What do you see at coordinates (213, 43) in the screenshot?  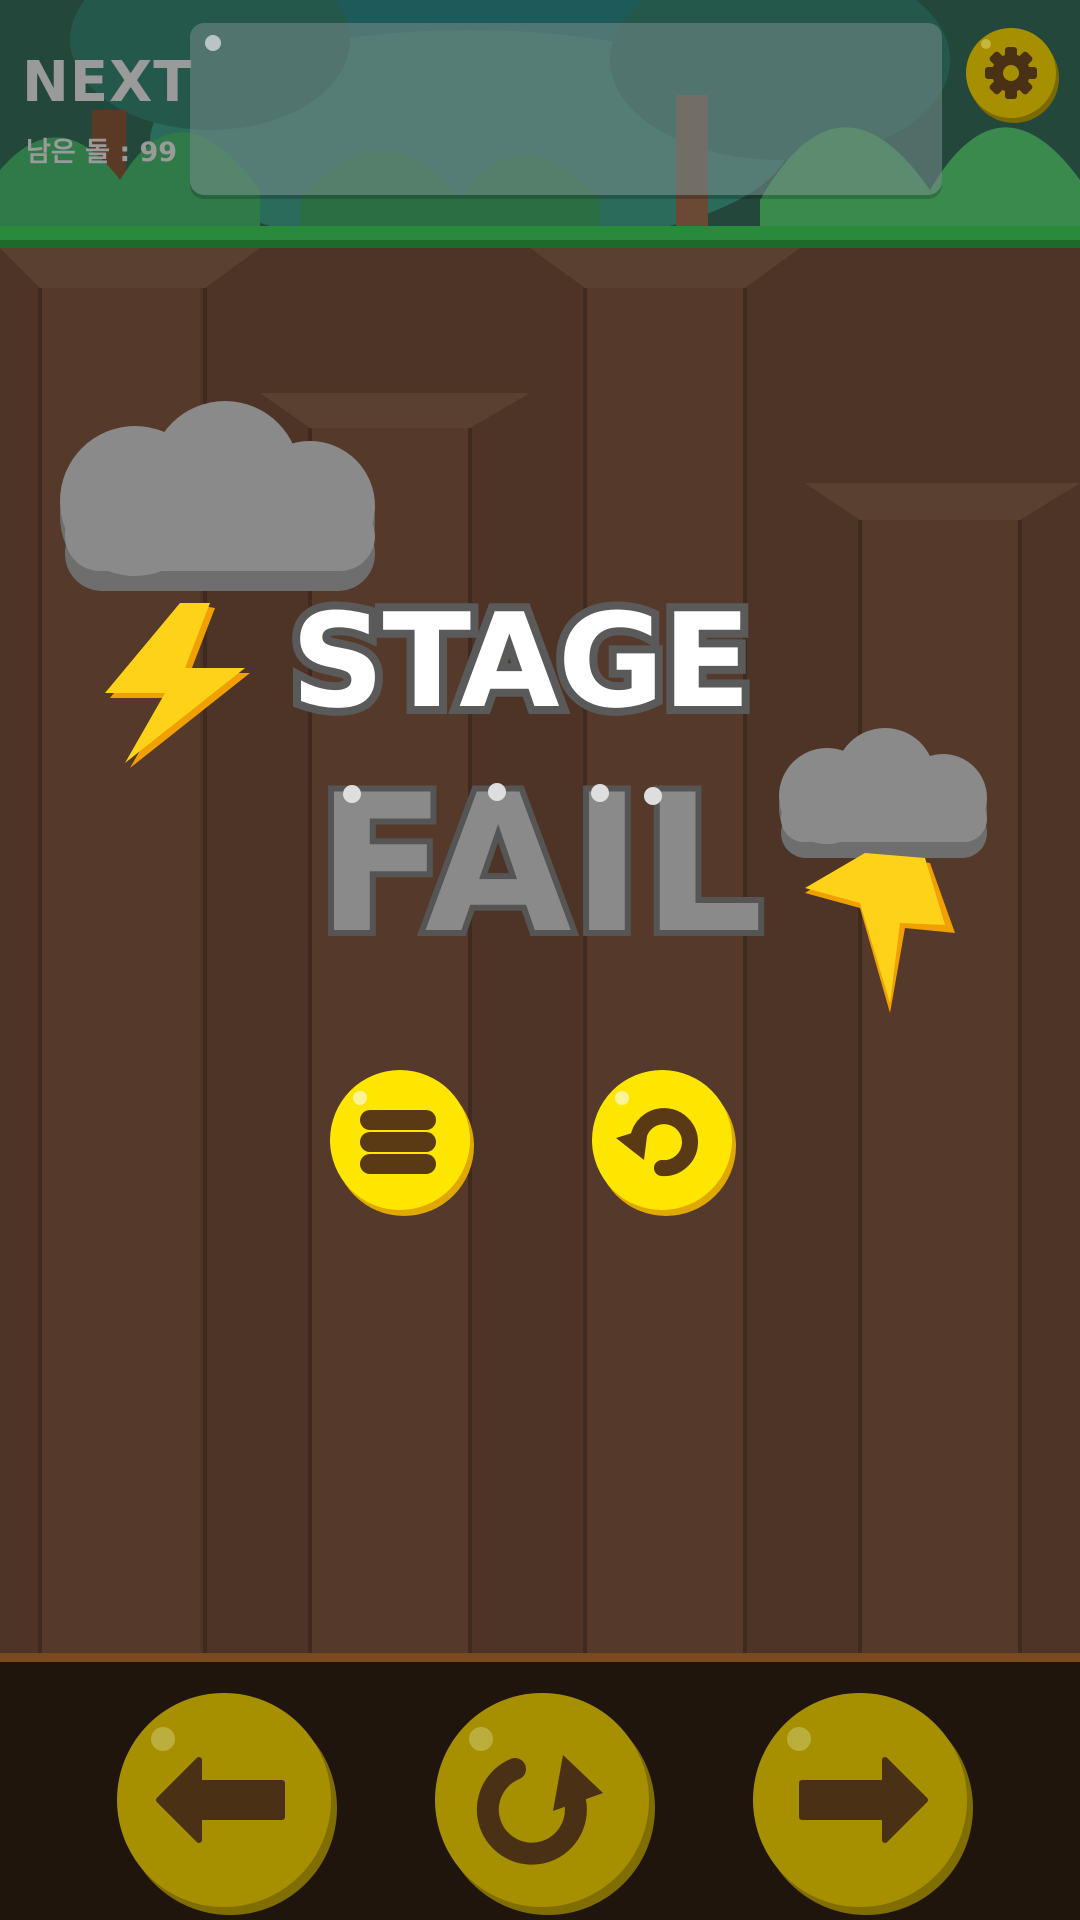 I see `panel-shine` at bounding box center [213, 43].